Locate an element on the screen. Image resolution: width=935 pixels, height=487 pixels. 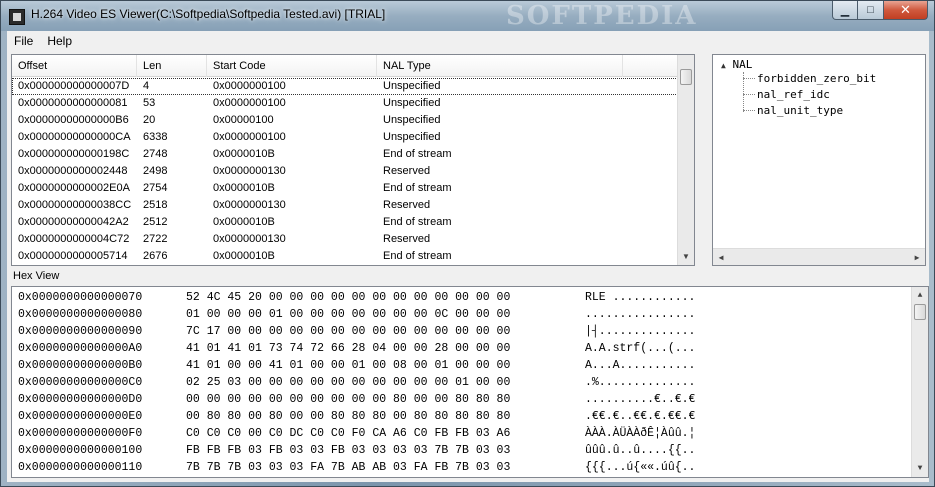
tree-node-forbidden-zero-bit: forbidden_zero_bit is located at coordinates (816, 78).